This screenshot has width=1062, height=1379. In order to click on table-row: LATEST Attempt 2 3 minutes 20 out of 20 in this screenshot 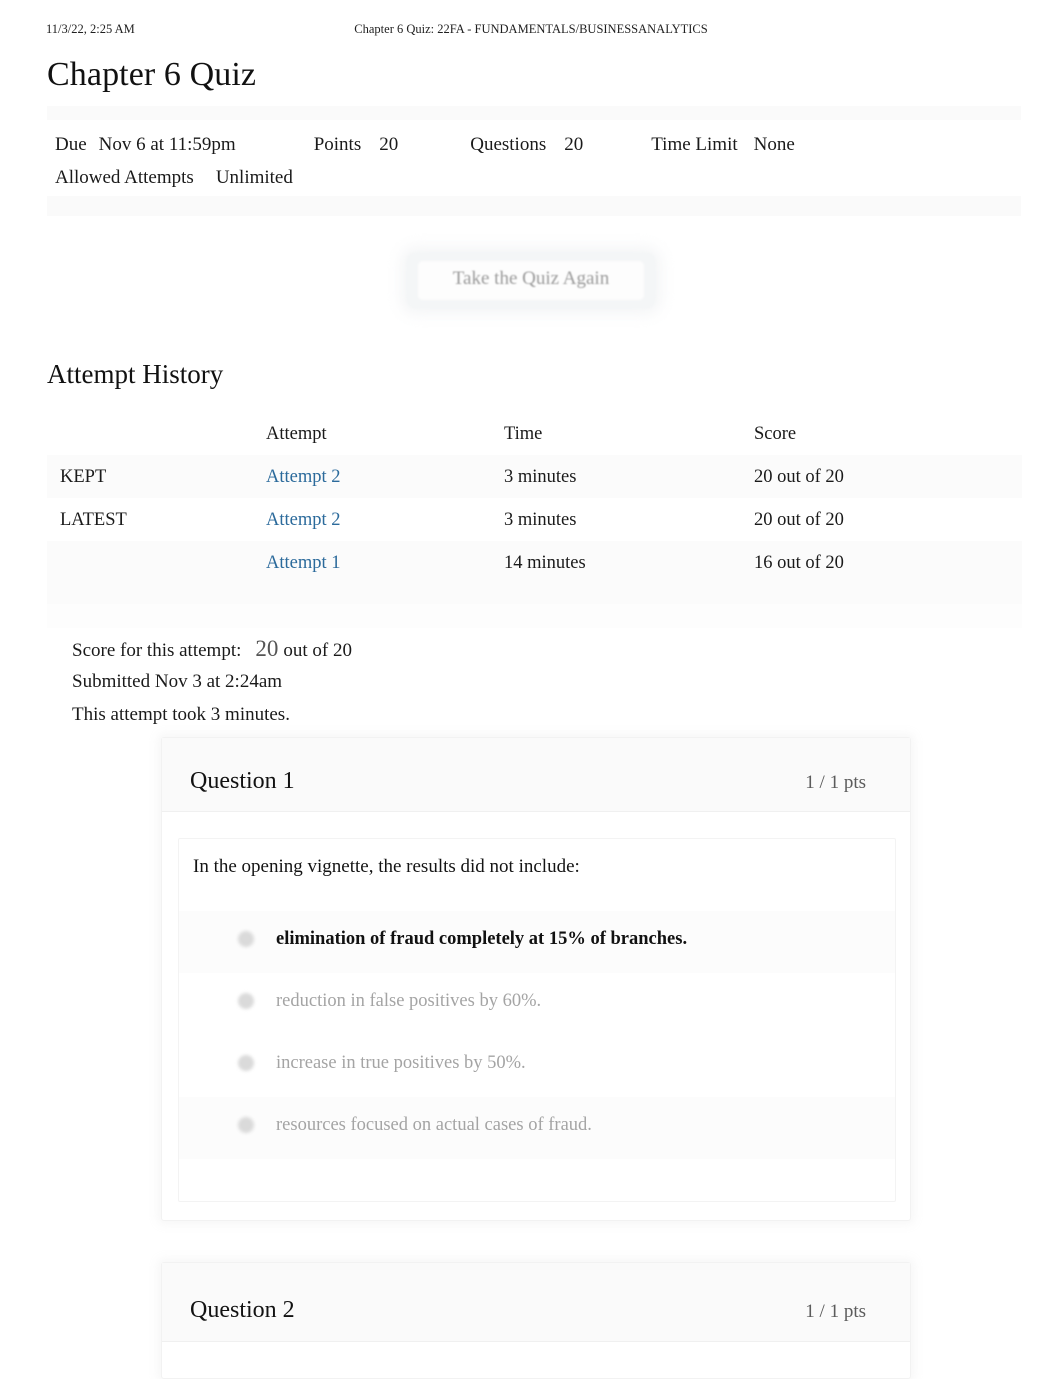, I will do `click(534, 519)`.